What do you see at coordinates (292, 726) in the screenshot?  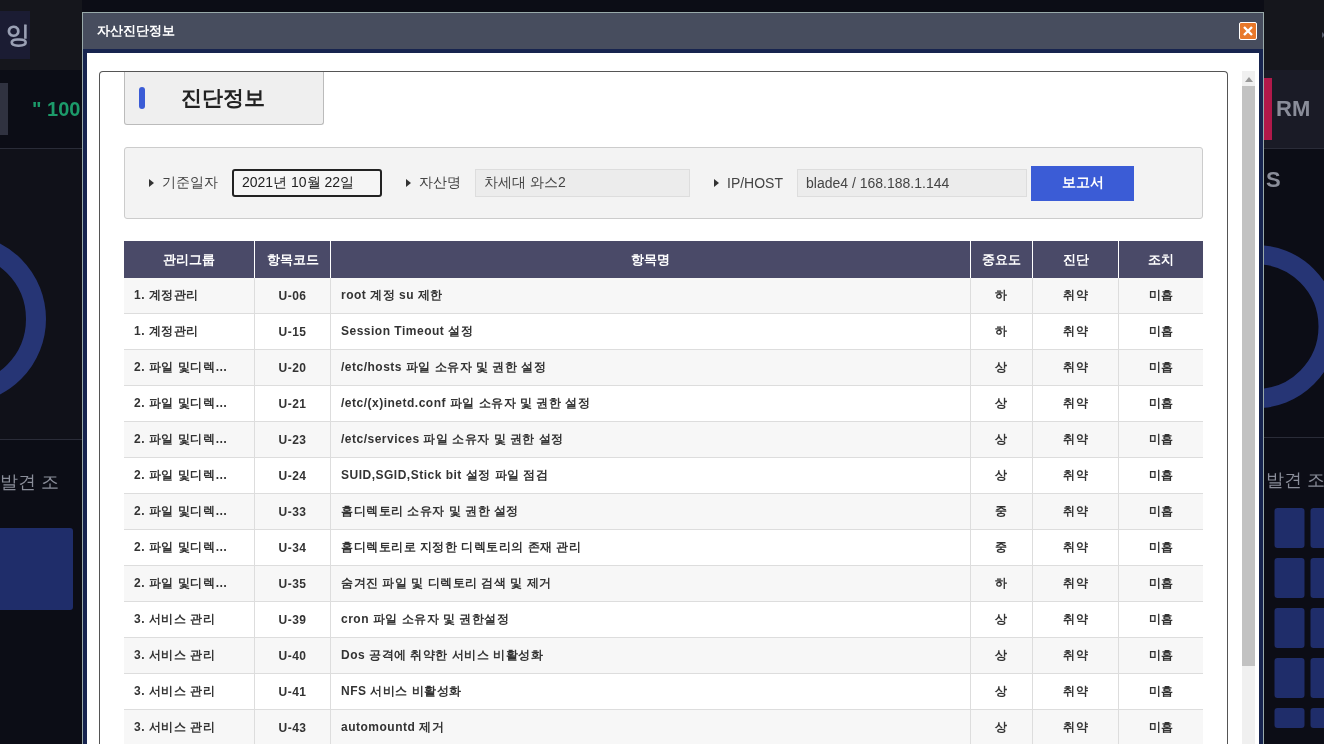 I see `table-cell: U-43` at bounding box center [292, 726].